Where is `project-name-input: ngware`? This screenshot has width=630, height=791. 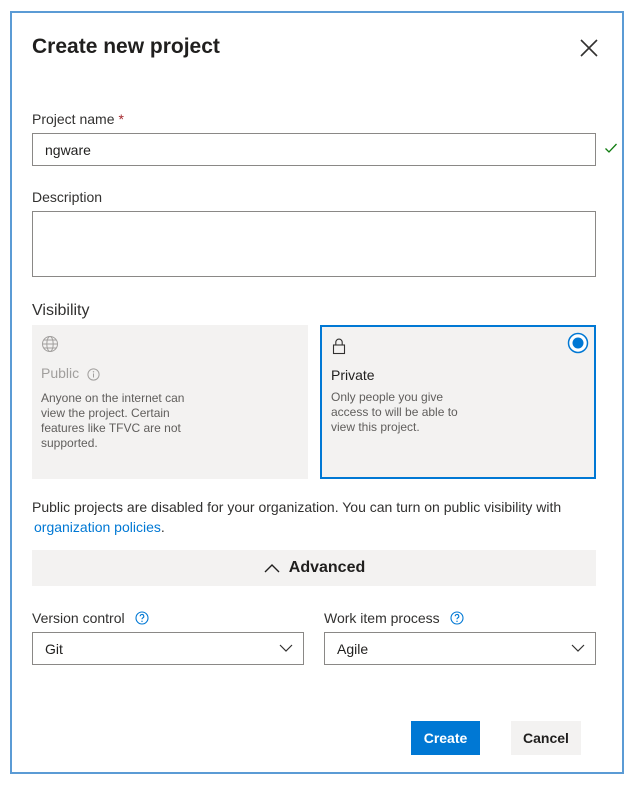
project-name-input: ngware is located at coordinates (314, 149).